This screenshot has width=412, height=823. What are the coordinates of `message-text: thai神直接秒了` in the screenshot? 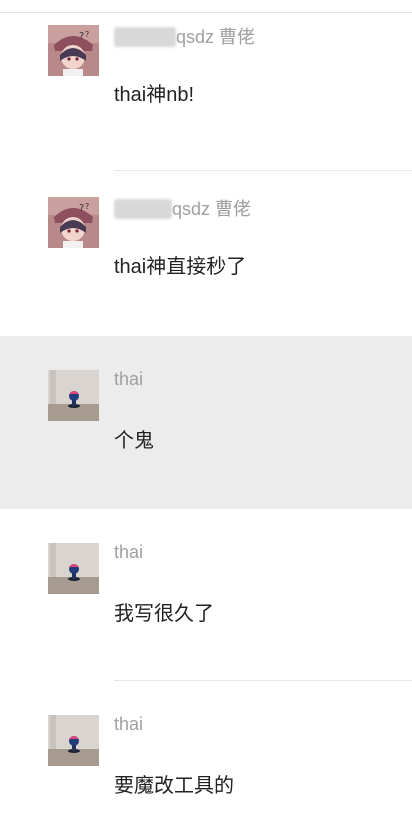 It's located at (180, 267).